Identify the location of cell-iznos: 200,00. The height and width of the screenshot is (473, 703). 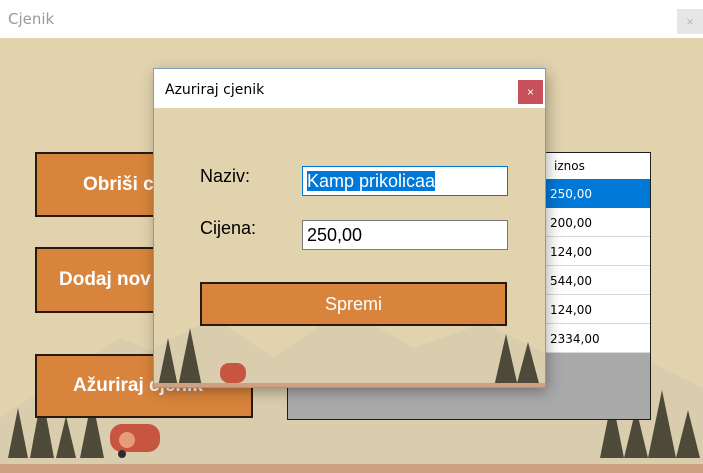
(597, 222).